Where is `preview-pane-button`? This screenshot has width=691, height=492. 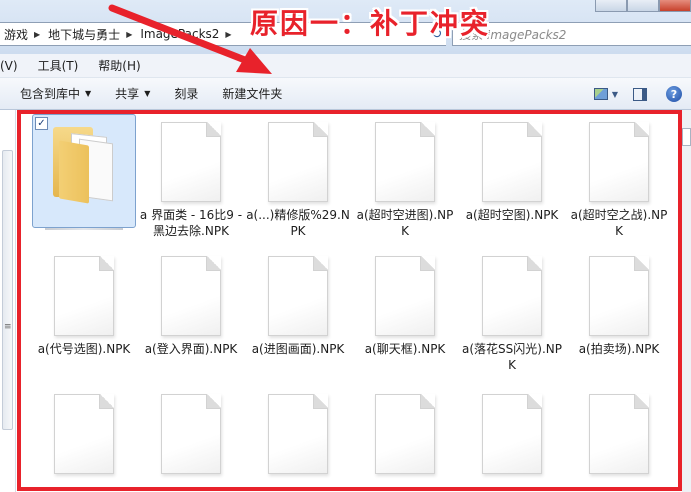
preview-pane-button is located at coordinates (640, 94).